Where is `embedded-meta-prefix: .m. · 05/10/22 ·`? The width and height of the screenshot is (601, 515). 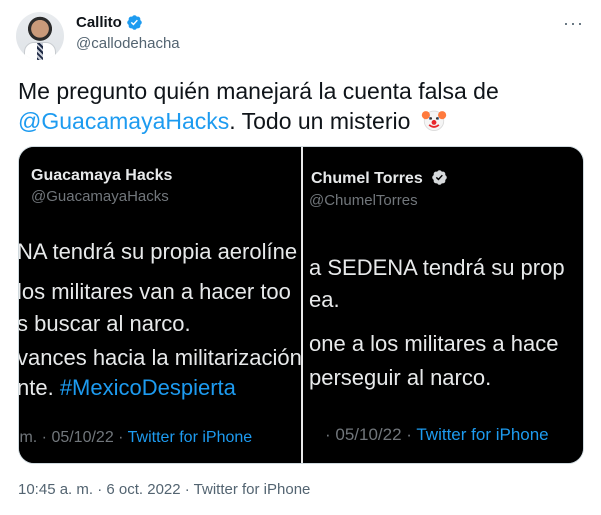 embedded-meta-prefix: .m. · 05/10/22 · is located at coordinates (73, 437).